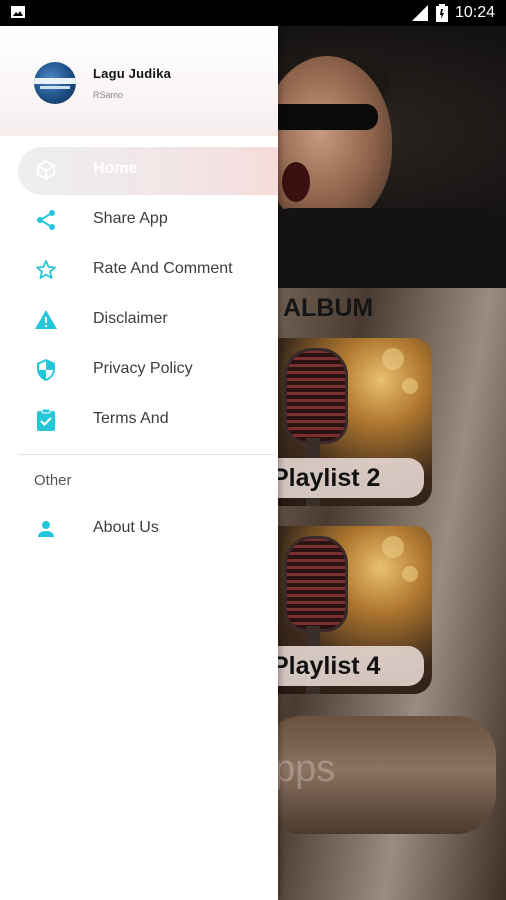  I want to click on menu-item-disclaimer: Disclaimer, so click(139, 320).